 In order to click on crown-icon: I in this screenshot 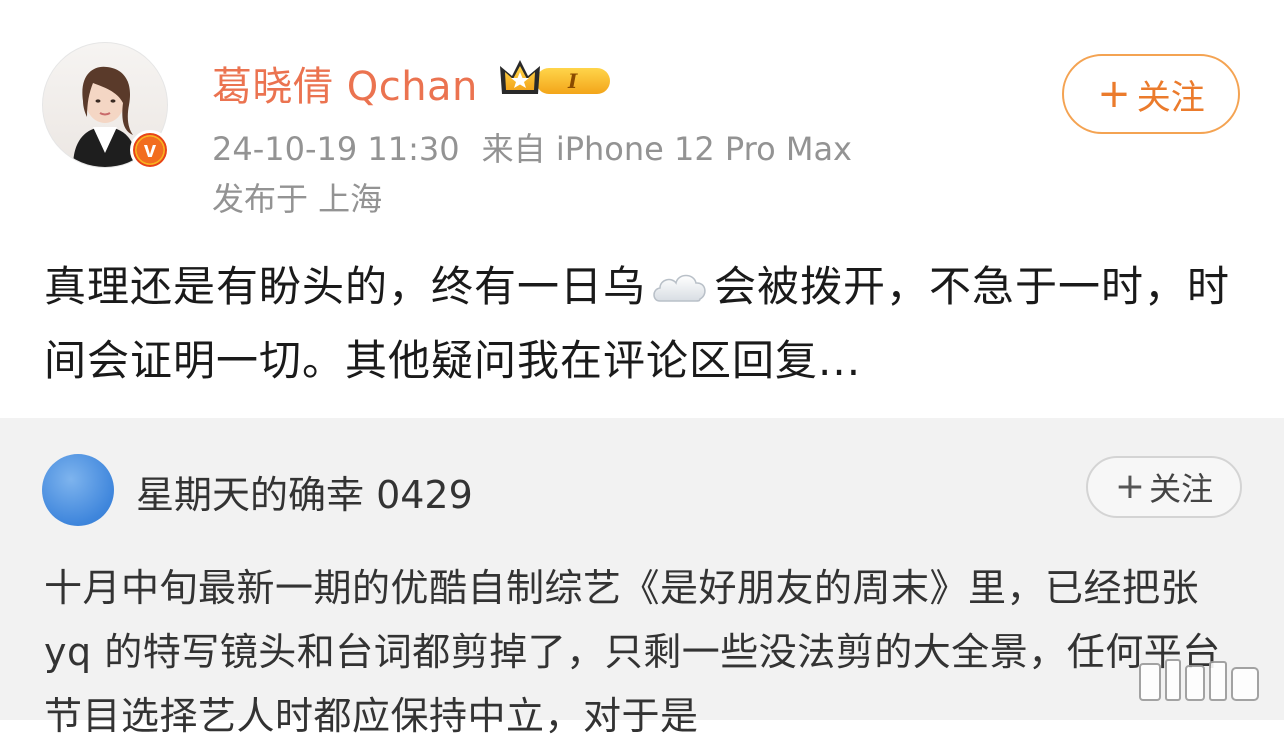, I will do `click(555, 77)`.